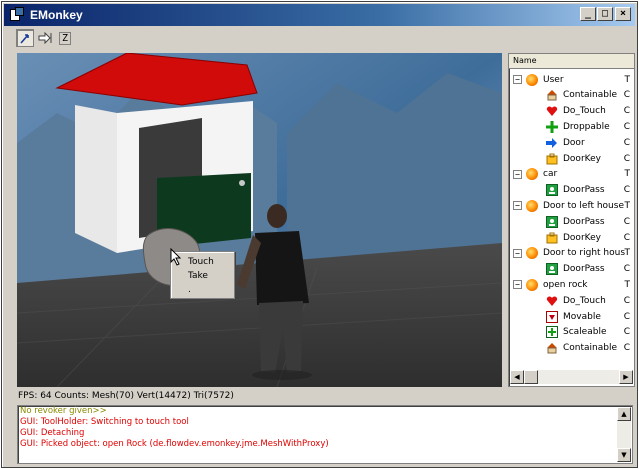 Image resolution: width=639 pixels, height=469 pixels. What do you see at coordinates (65, 38) in the screenshot?
I see `z-tool-button: Z` at bounding box center [65, 38].